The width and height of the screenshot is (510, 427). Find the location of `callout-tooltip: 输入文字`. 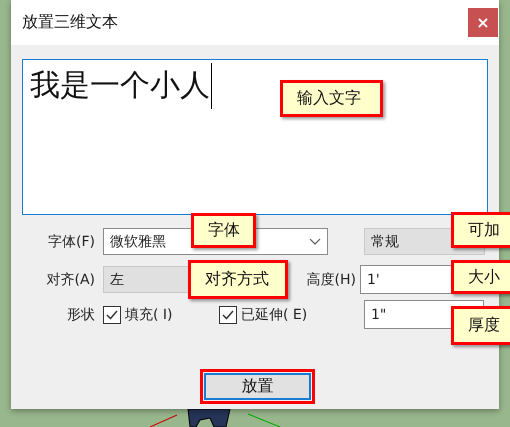

callout-tooltip: 输入文字 is located at coordinates (331, 98).